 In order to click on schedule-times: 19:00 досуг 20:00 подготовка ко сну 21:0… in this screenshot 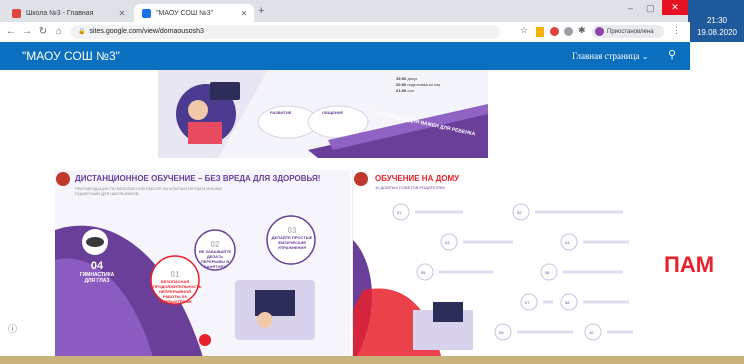, I will do `click(418, 84)`.